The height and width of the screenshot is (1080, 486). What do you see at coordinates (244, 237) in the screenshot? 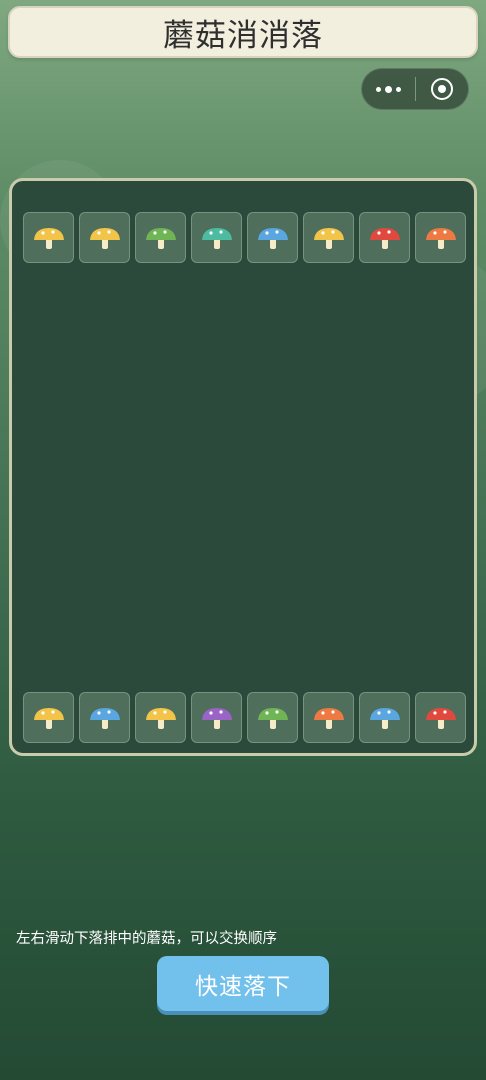
I see `falling-row` at bounding box center [244, 237].